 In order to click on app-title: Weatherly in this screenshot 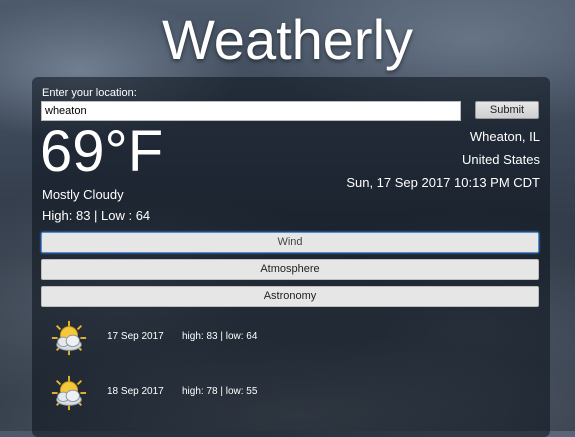, I will do `click(287, 39)`.